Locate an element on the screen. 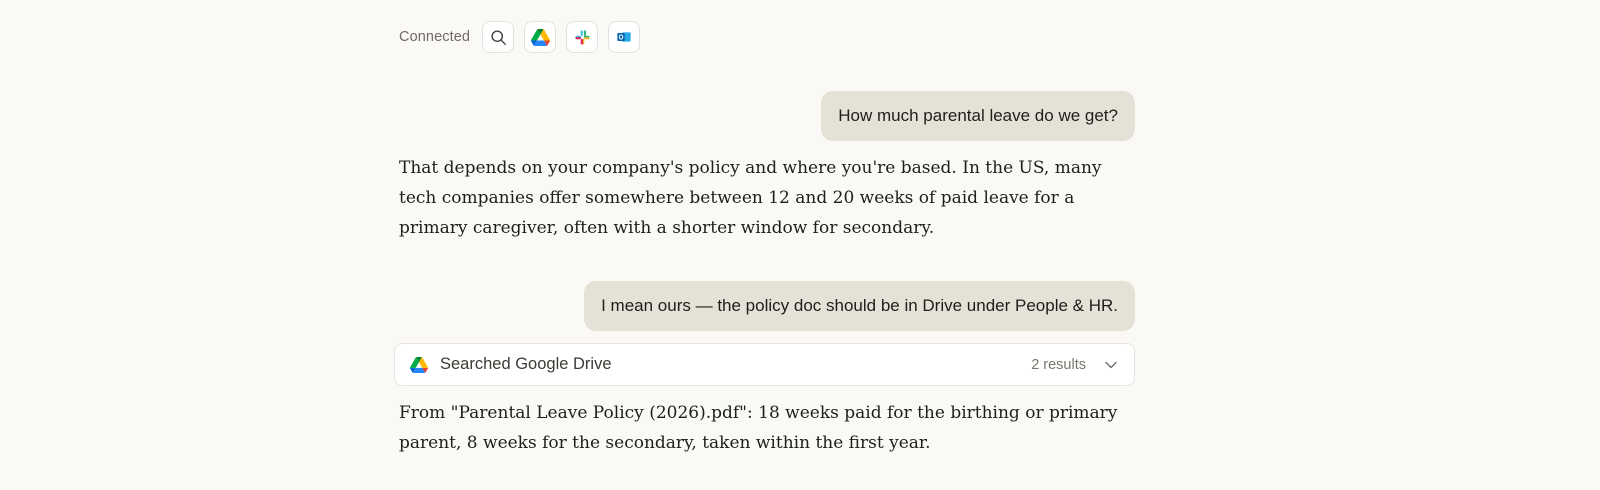 The height and width of the screenshot is (490, 1600). google-drive-connector-button is located at coordinates (540, 37).